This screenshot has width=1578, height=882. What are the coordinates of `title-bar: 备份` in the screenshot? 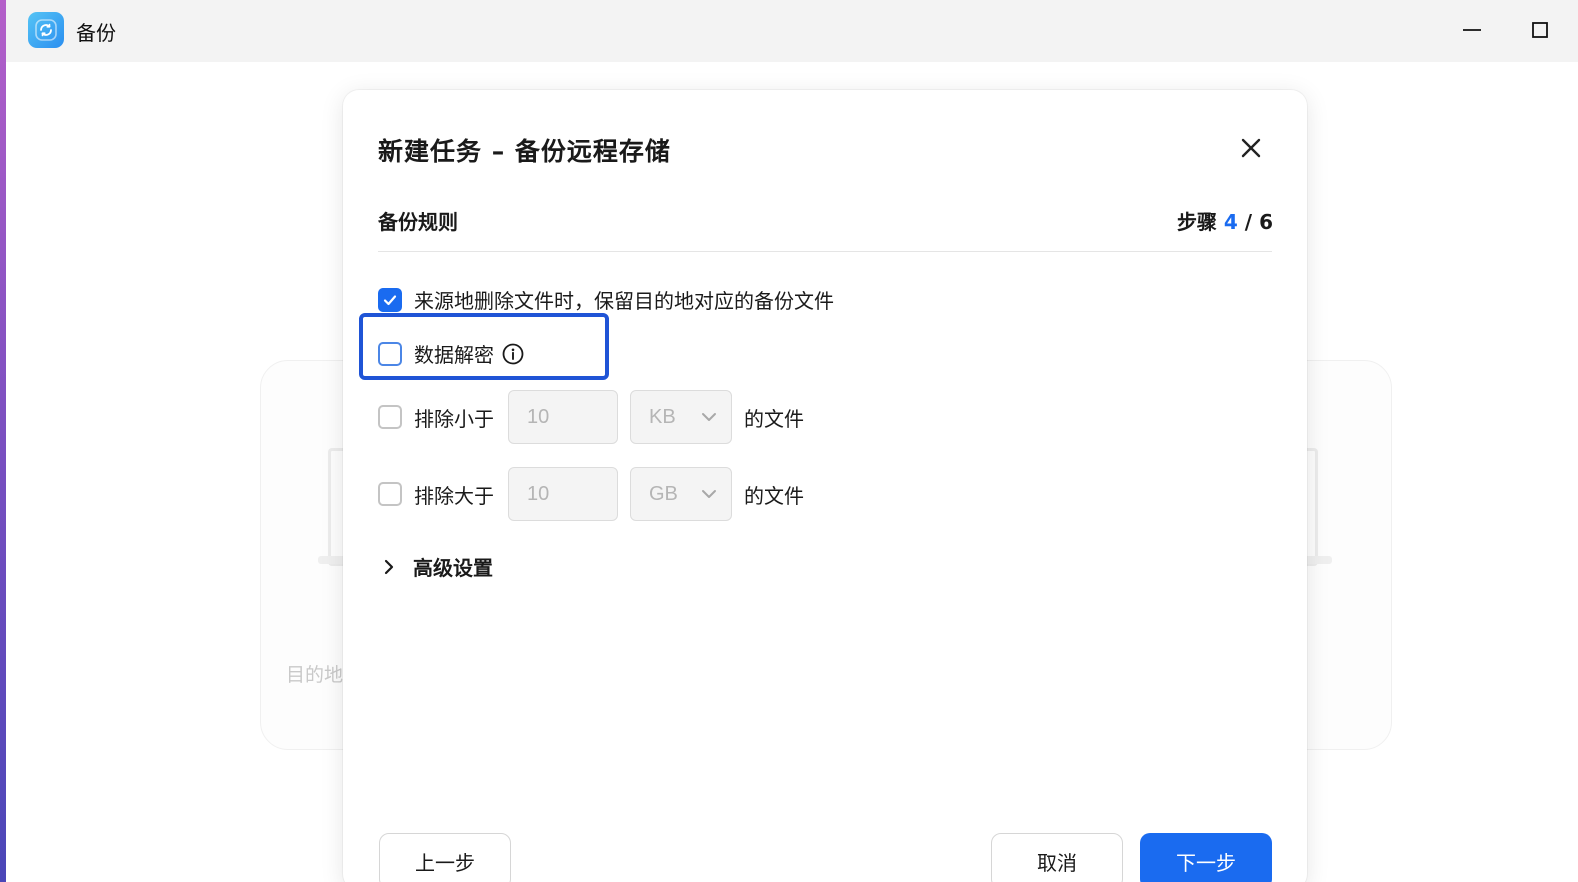 It's located at (792, 31).